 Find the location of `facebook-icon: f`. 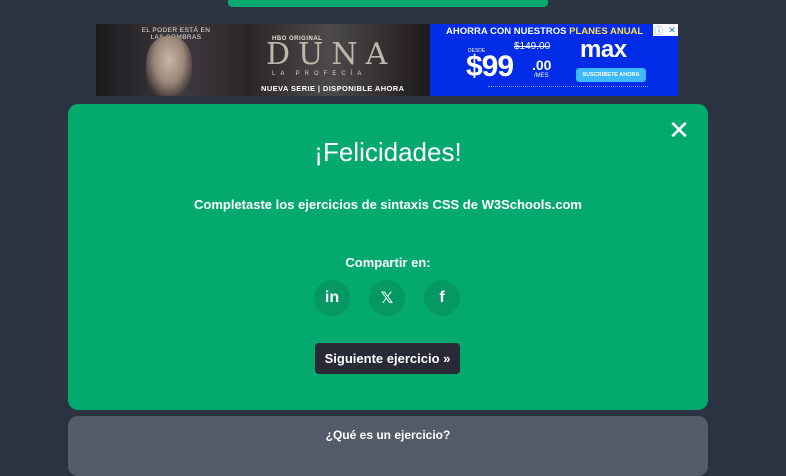

facebook-icon: f is located at coordinates (442, 297).